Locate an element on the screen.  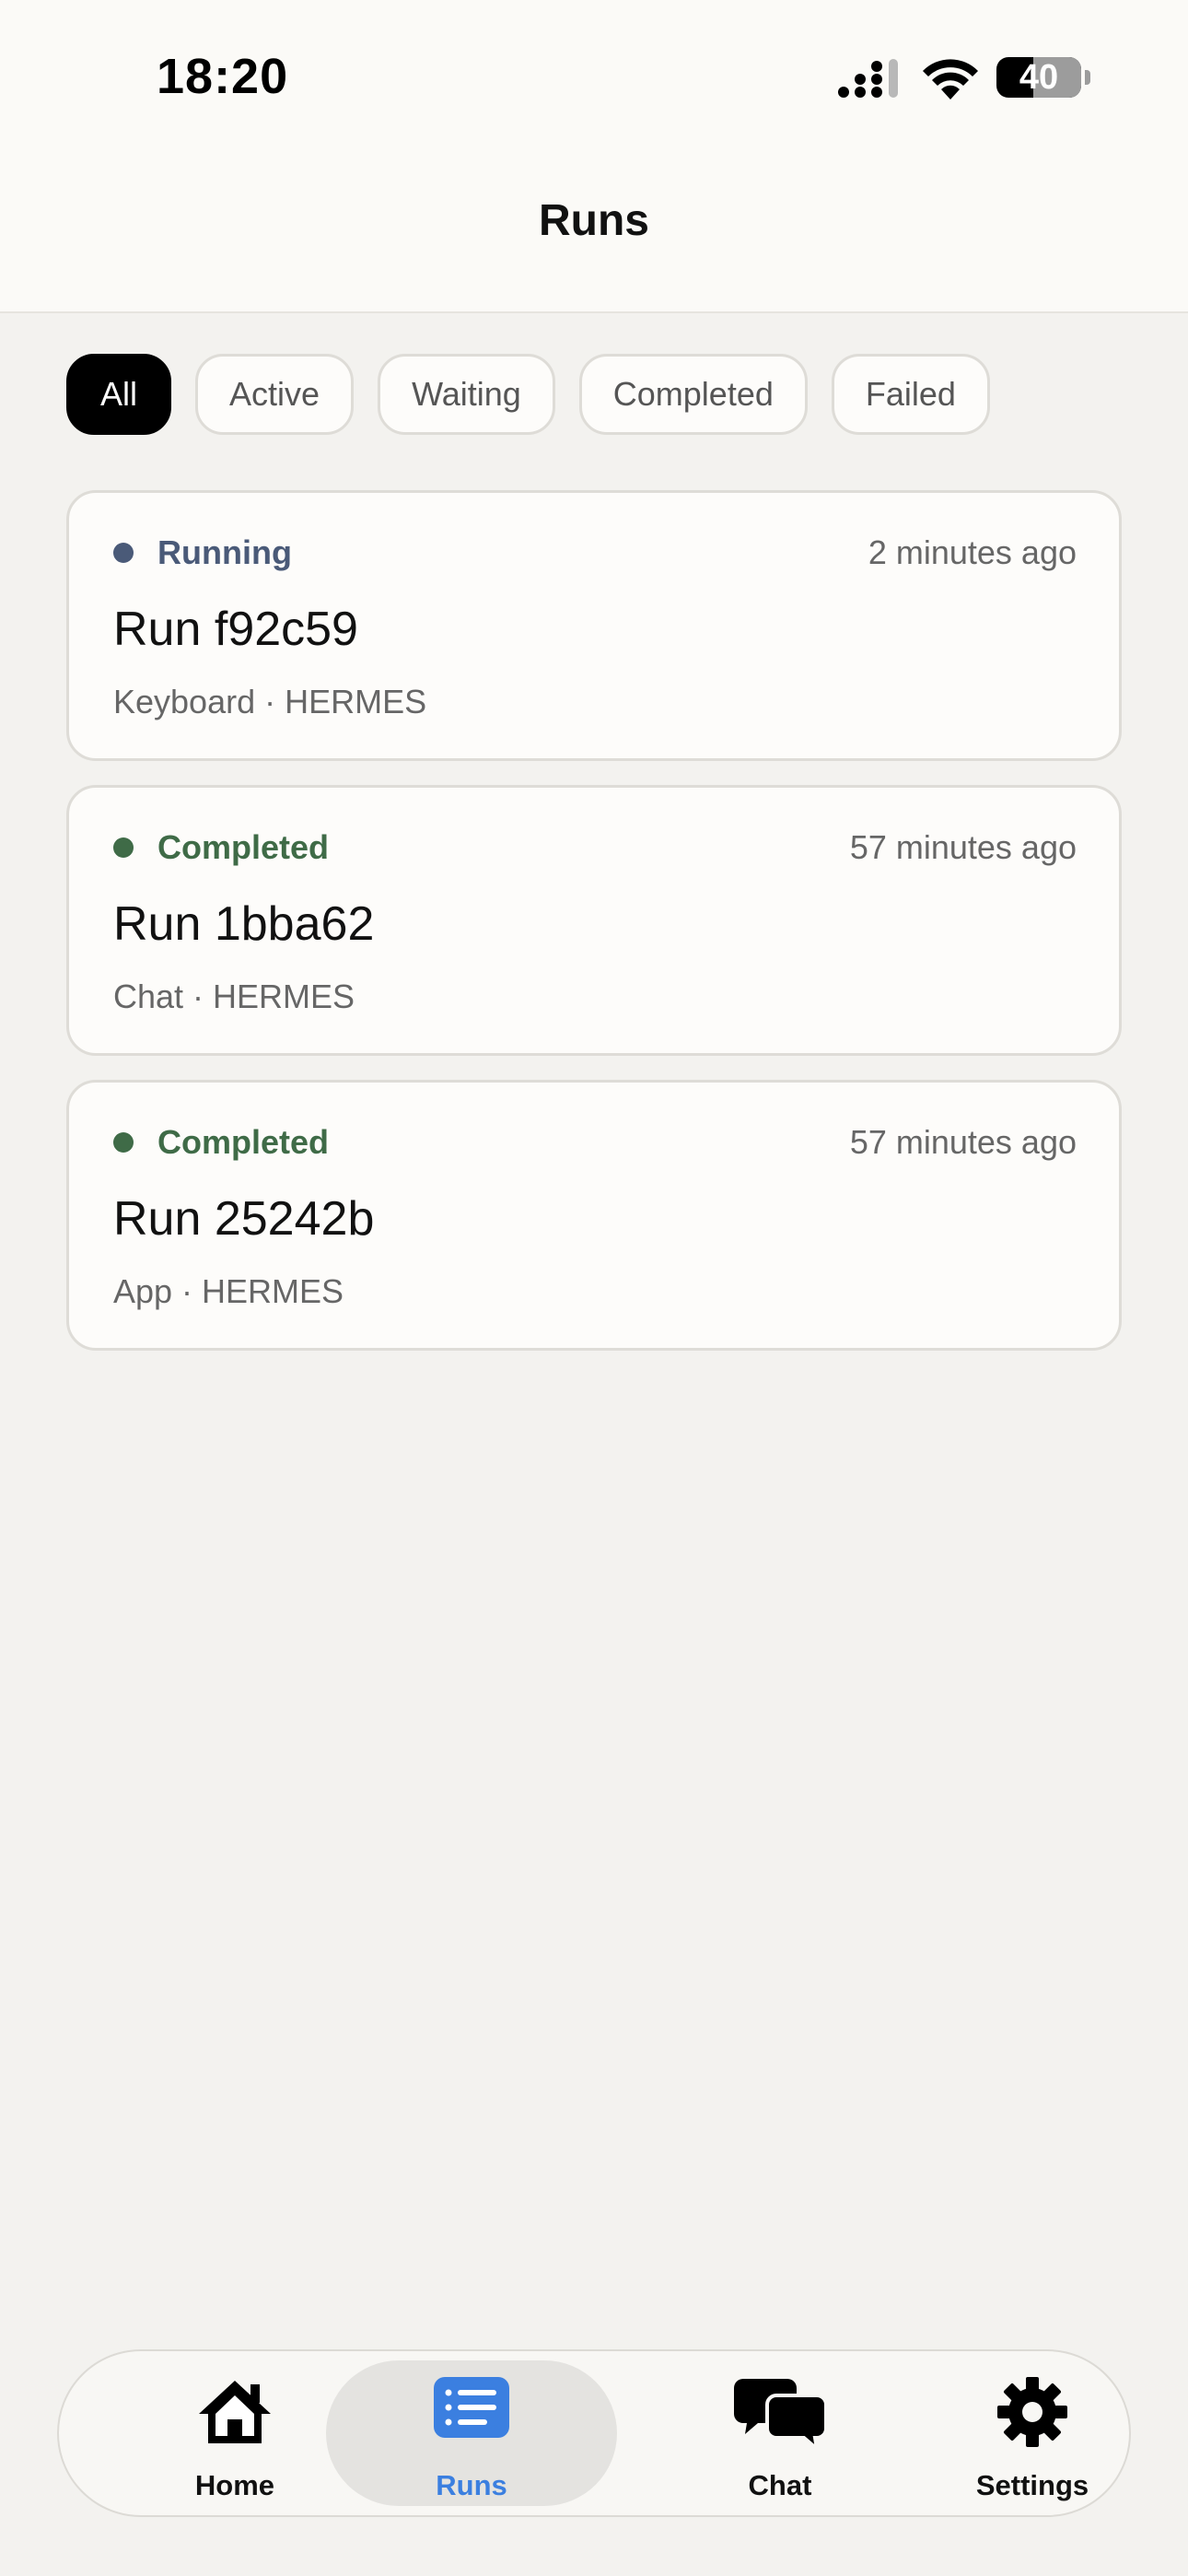
run-meta: Keyboard · HERMES is located at coordinates (270, 701).